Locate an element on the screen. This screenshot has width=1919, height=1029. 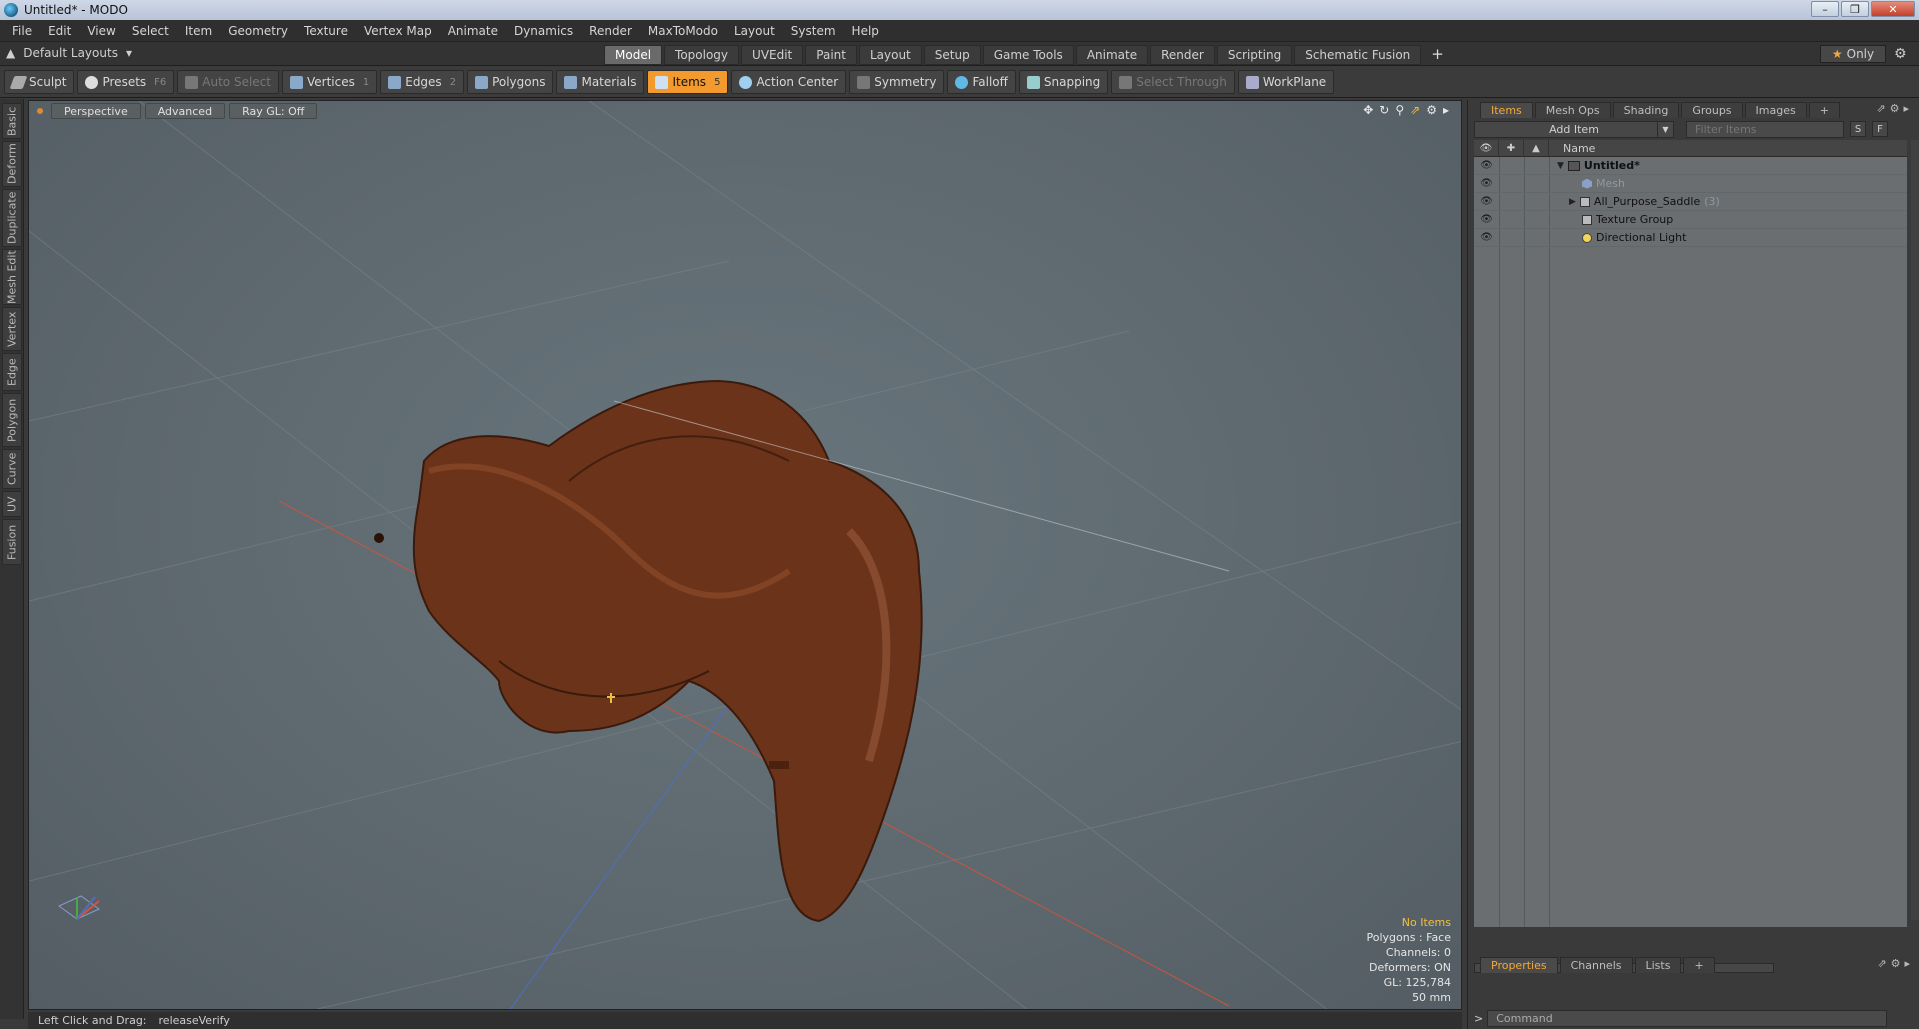
s-toggle-button: S is located at coordinates (1858, 129).